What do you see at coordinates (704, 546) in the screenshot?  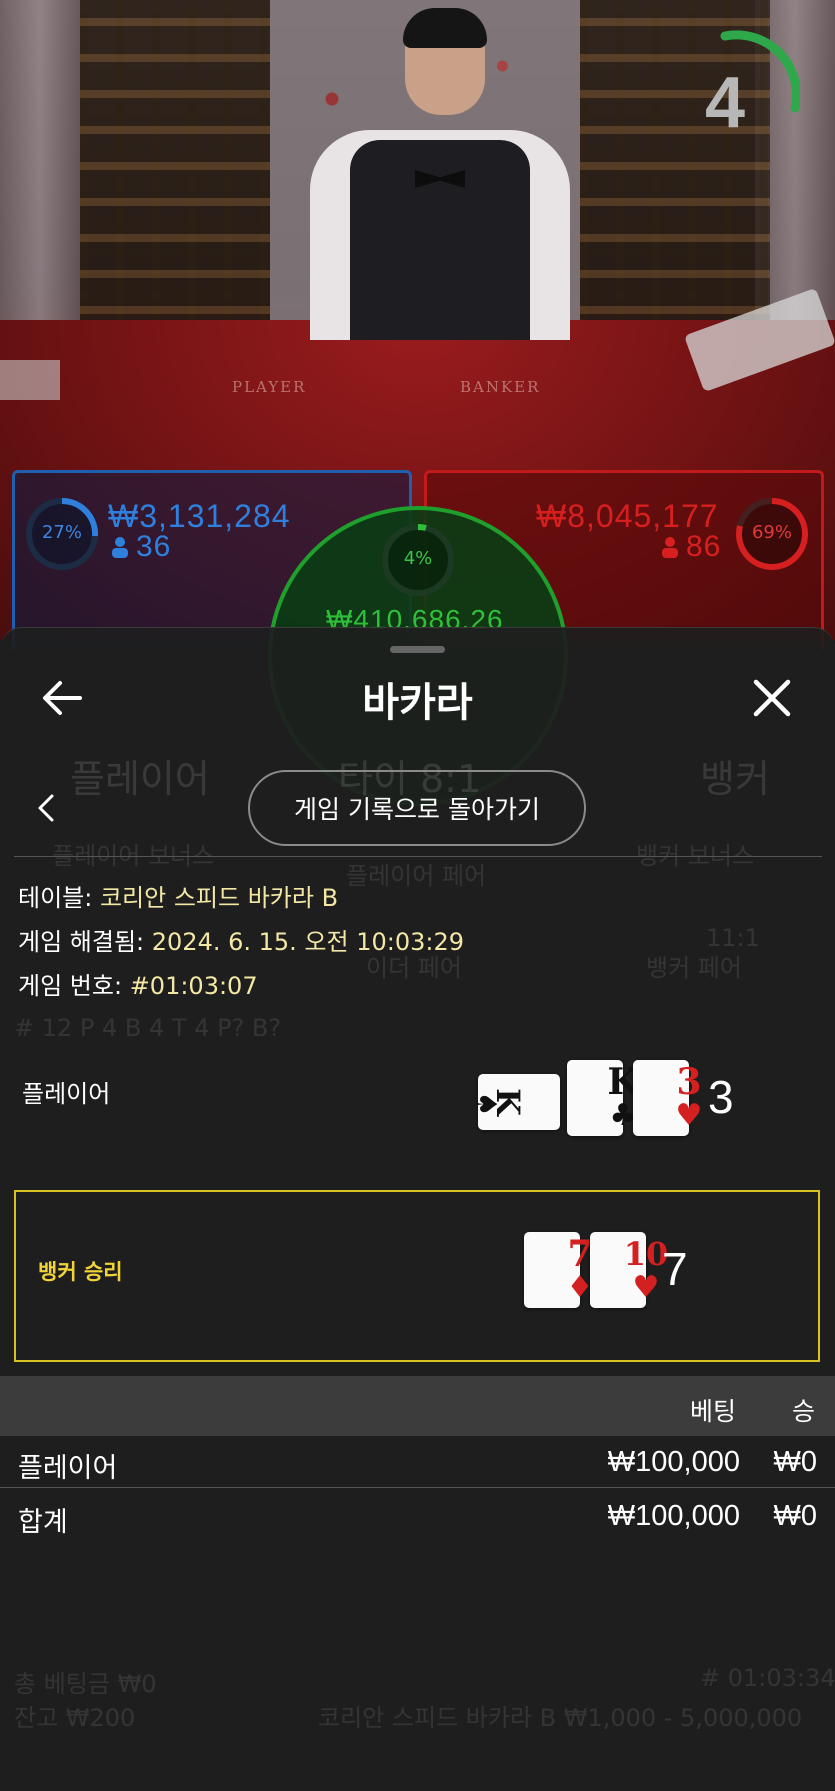 I see `banker-count-text: 86` at bounding box center [704, 546].